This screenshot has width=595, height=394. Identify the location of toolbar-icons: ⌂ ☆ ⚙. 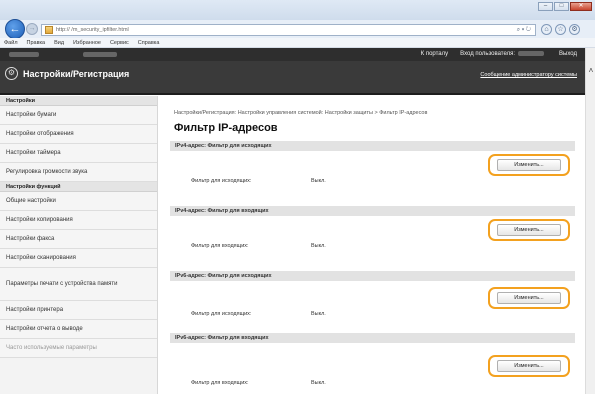
(560, 29).